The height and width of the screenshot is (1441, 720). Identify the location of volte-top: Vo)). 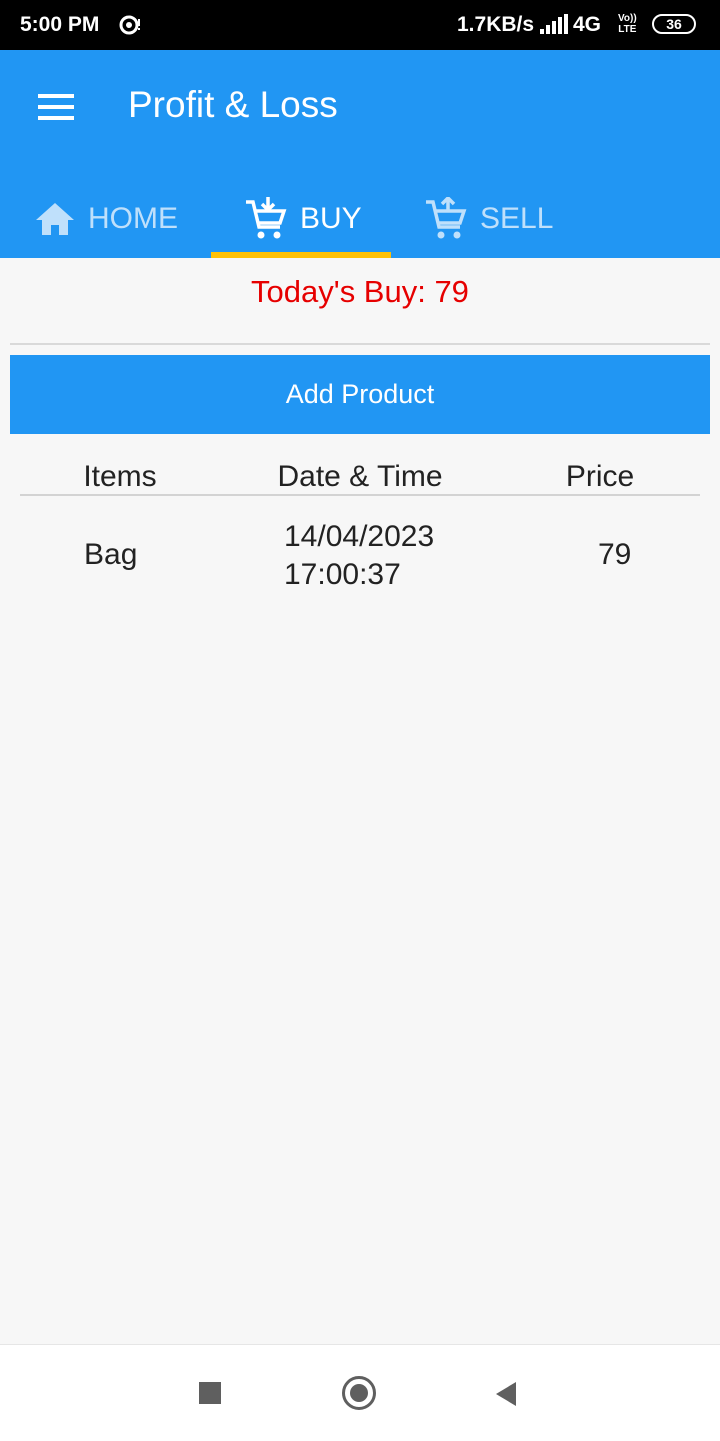
(627, 18).